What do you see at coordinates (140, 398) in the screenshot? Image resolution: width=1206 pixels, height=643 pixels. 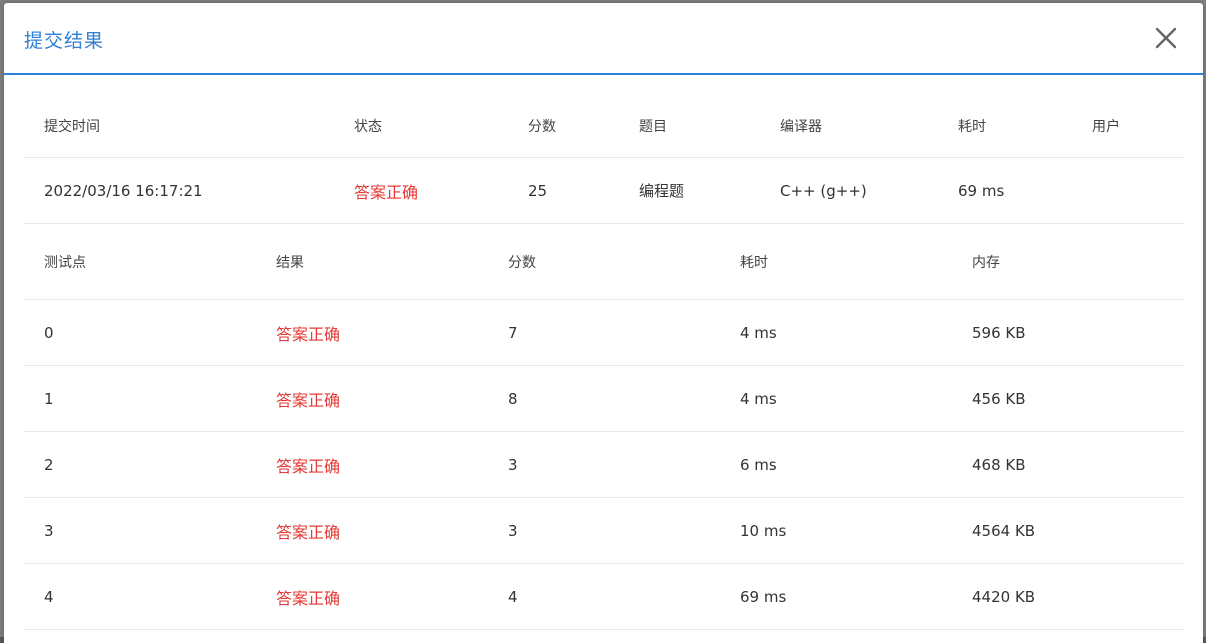 I see `test-point-cell: 1` at bounding box center [140, 398].